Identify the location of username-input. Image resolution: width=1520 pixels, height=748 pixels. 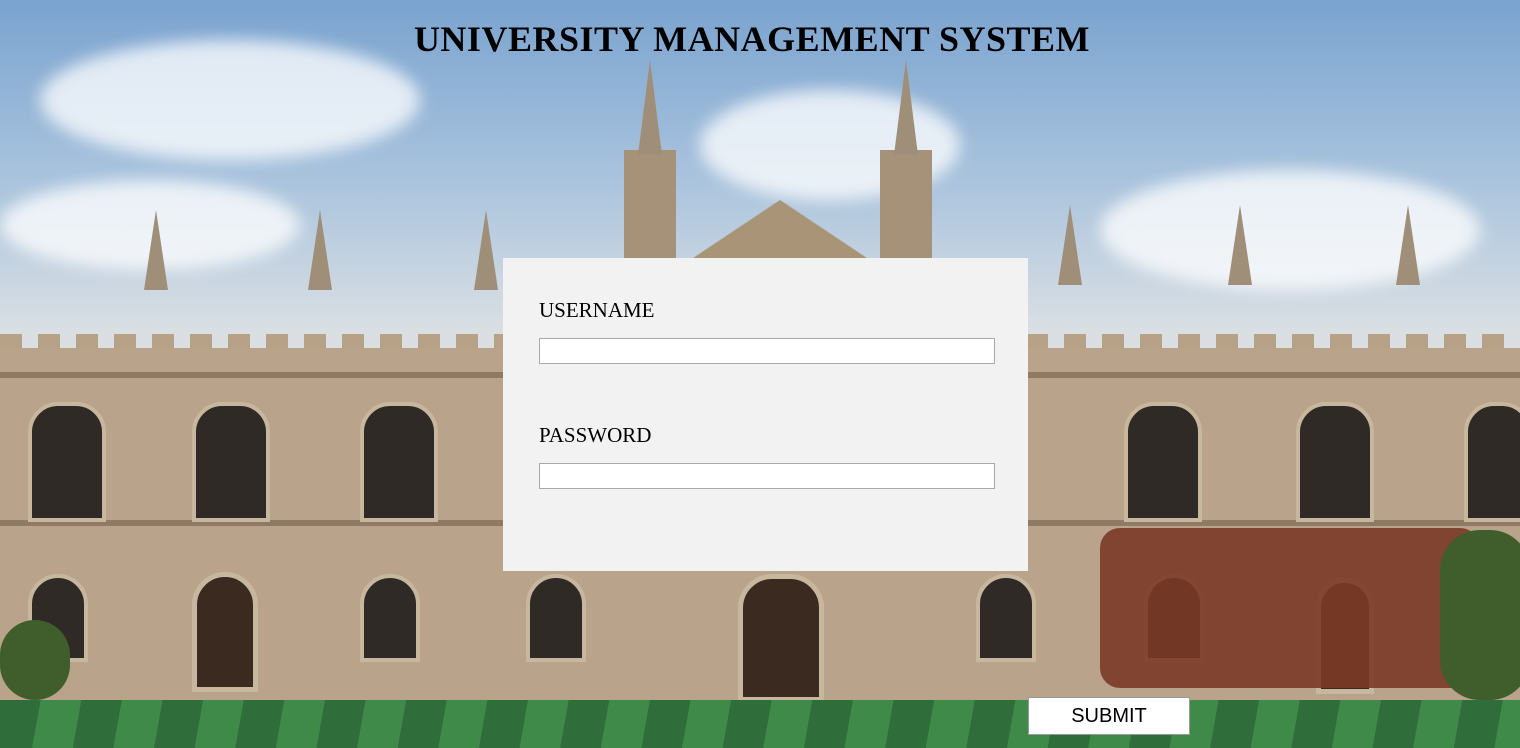
(767, 351).